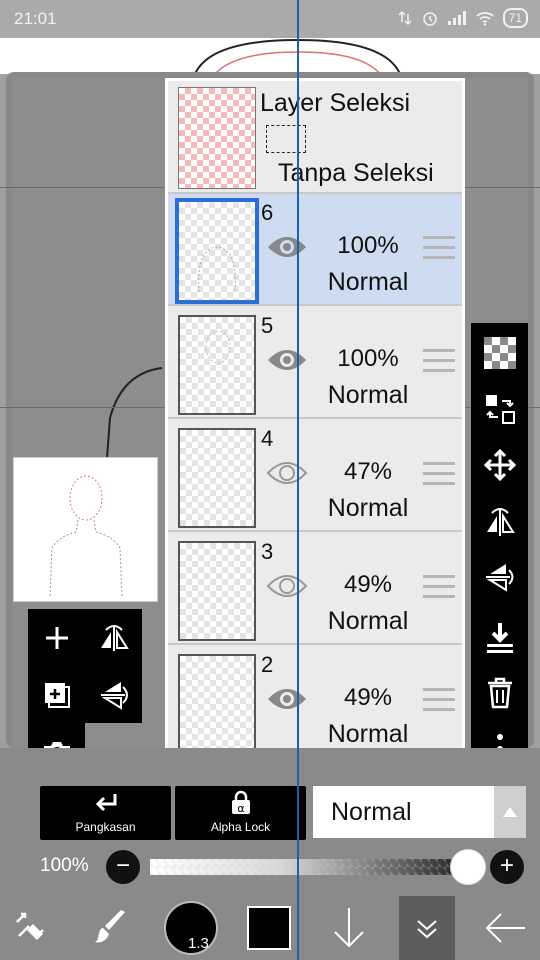  Describe the element at coordinates (267, 438) in the screenshot. I see `layer-number: 4` at that location.